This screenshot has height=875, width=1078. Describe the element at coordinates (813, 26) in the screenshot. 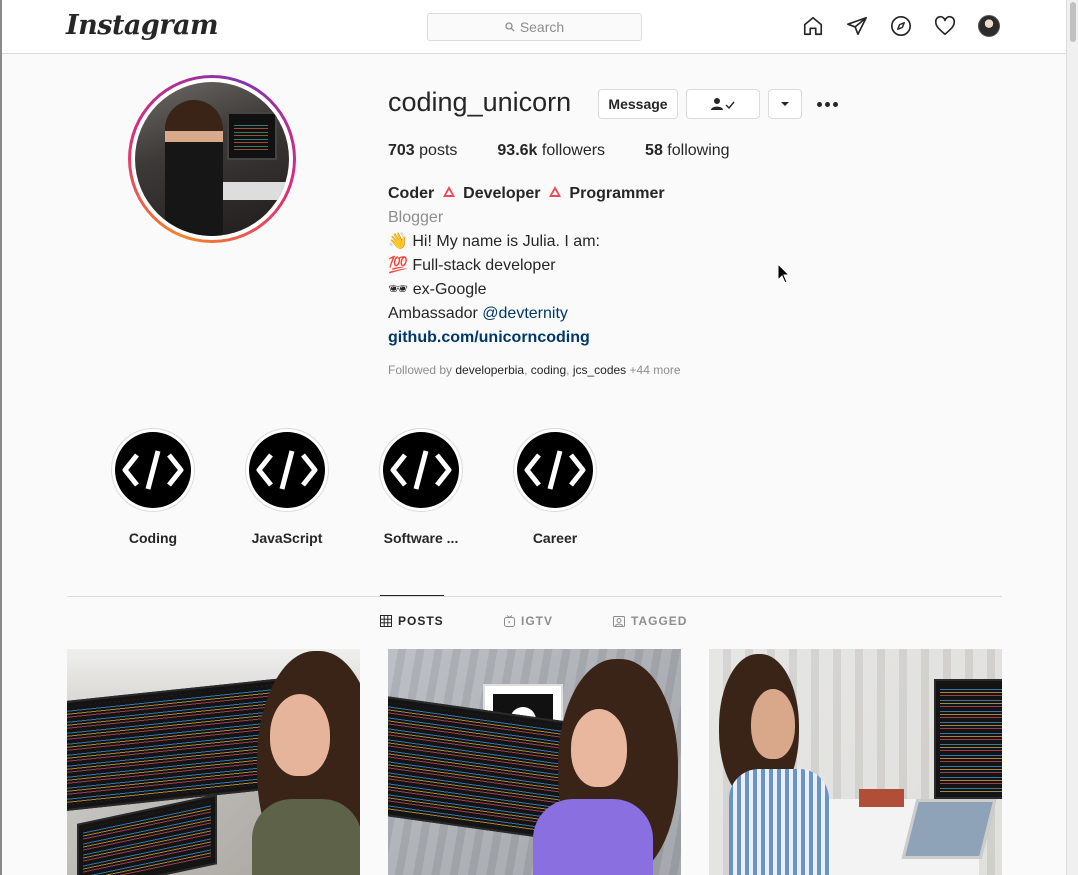

I see `home-icon` at that location.